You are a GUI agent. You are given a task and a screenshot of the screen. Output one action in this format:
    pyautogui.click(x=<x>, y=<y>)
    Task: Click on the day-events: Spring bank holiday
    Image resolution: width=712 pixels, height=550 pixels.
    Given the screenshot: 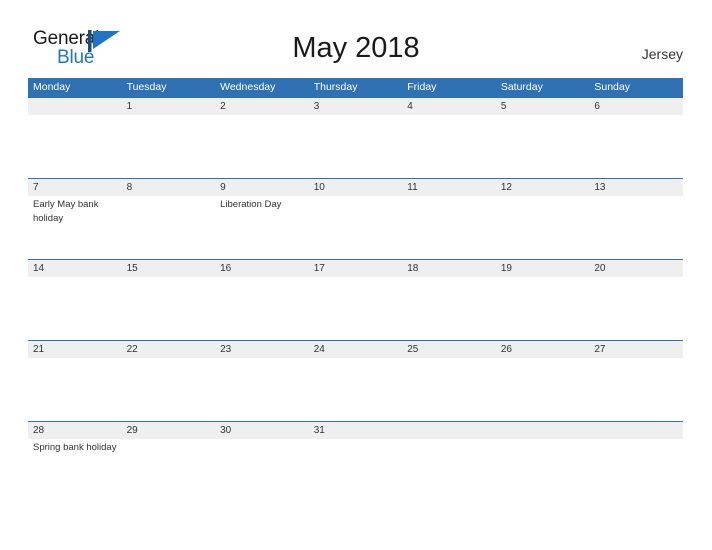 What is the action you would take?
    pyautogui.click(x=75, y=448)
    